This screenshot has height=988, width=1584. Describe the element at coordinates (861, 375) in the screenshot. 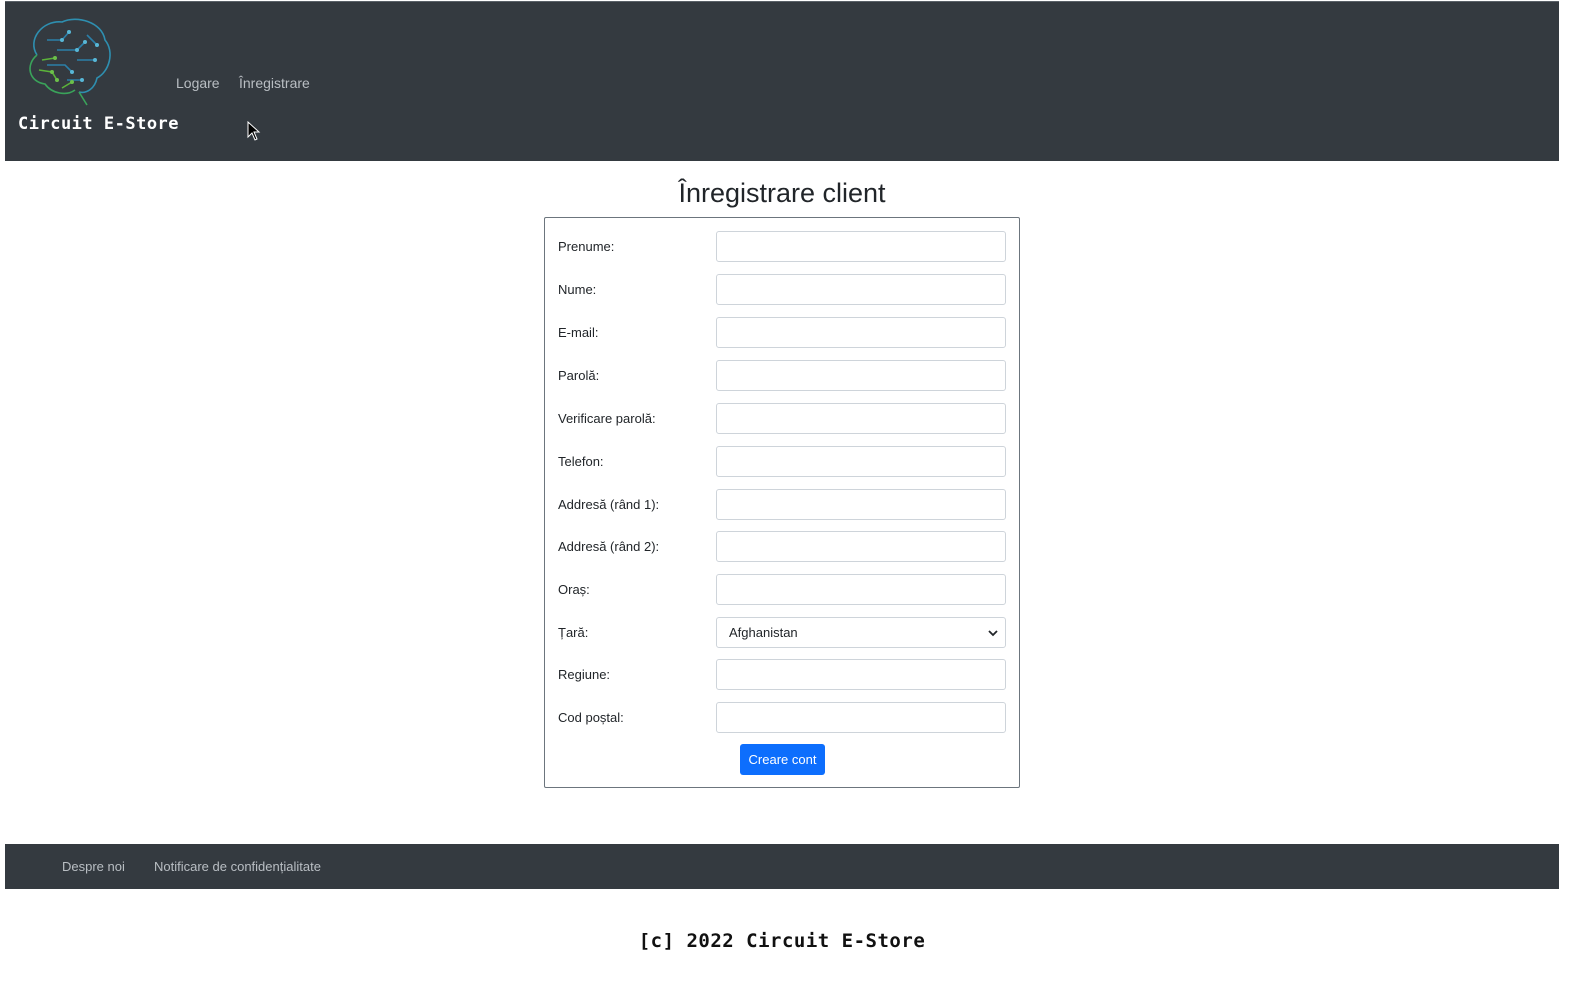

I see `password-input` at that location.